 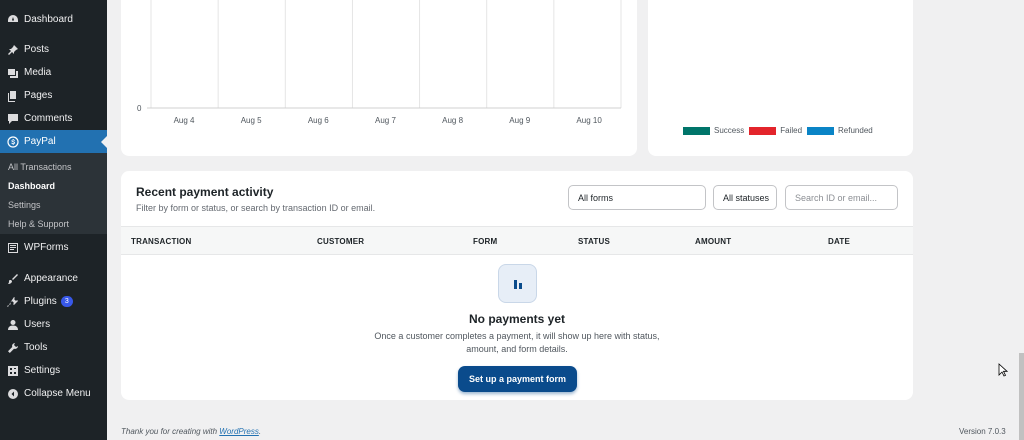 What do you see at coordinates (31, 186) in the screenshot?
I see `submenu-dashboard: Dashboard` at bounding box center [31, 186].